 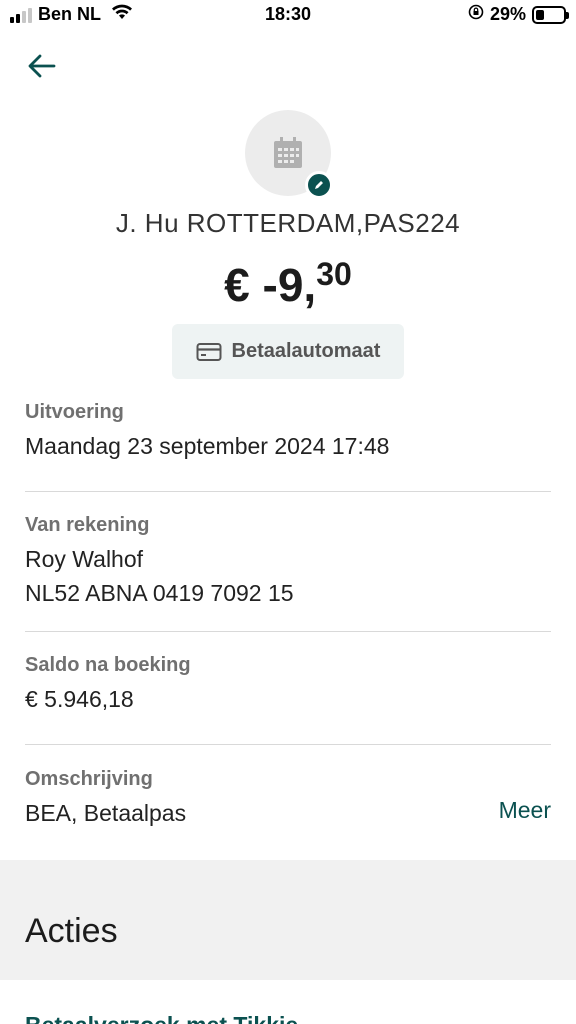 I want to click on from-account-name: Roy Walhof, so click(x=84, y=559).